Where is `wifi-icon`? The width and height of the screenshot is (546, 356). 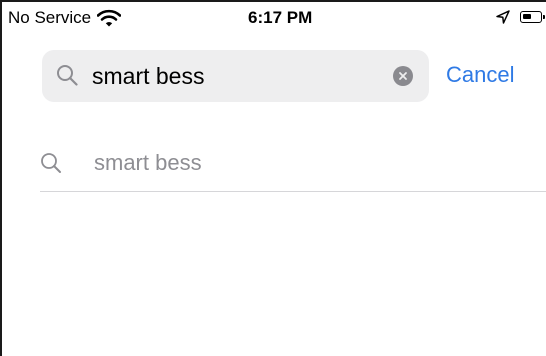
wifi-icon is located at coordinates (109, 18).